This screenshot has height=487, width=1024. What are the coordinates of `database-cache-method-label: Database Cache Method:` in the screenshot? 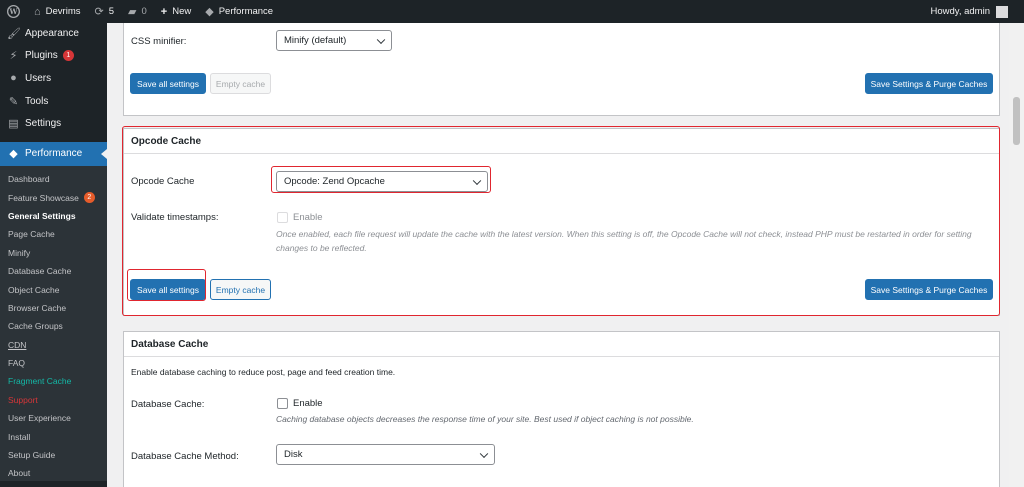 It's located at (185, 456).